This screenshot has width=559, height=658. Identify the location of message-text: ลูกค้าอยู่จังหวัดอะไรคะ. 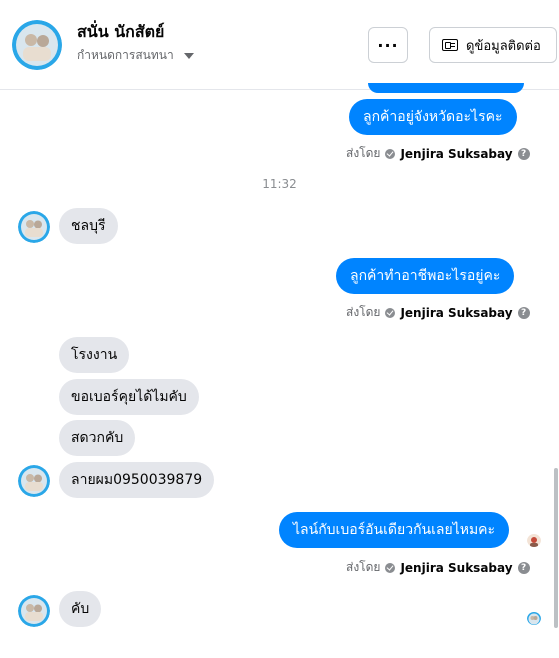
(433, 117).